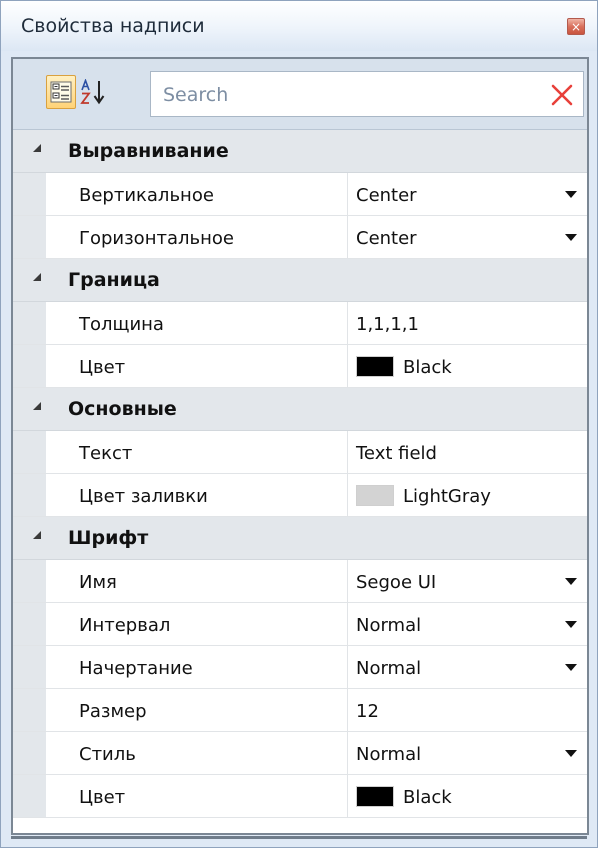 The width and height of the screenshot is (598, 848). I want to click on property-value: 12, so click(367, 711).